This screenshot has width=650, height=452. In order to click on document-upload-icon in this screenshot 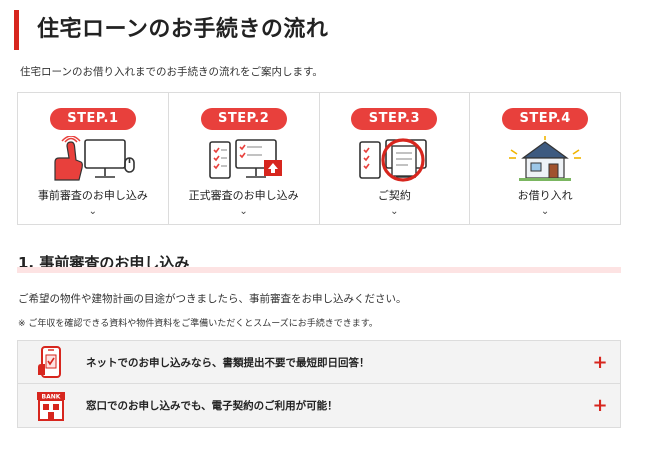, I will do `click(245, 159)`.